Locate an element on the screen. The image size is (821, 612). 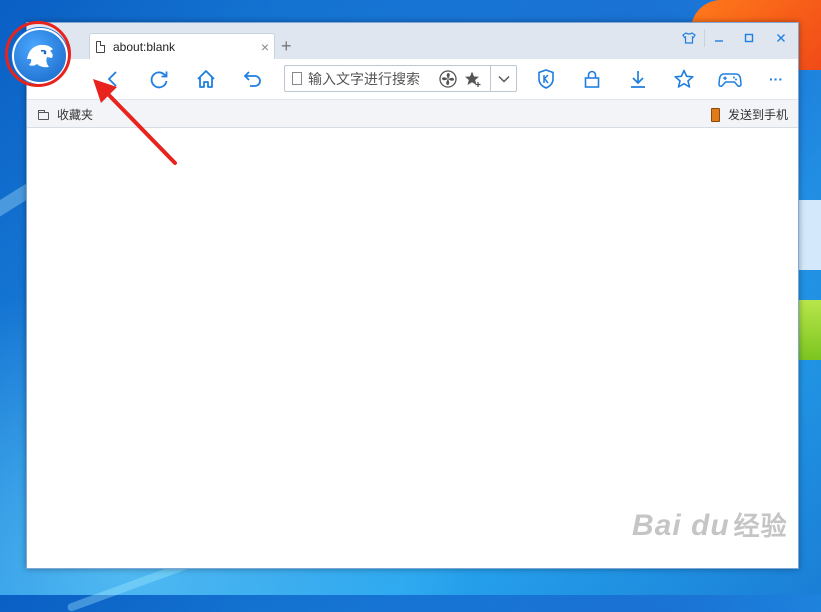
download-button is located at coordinates (638, 79).